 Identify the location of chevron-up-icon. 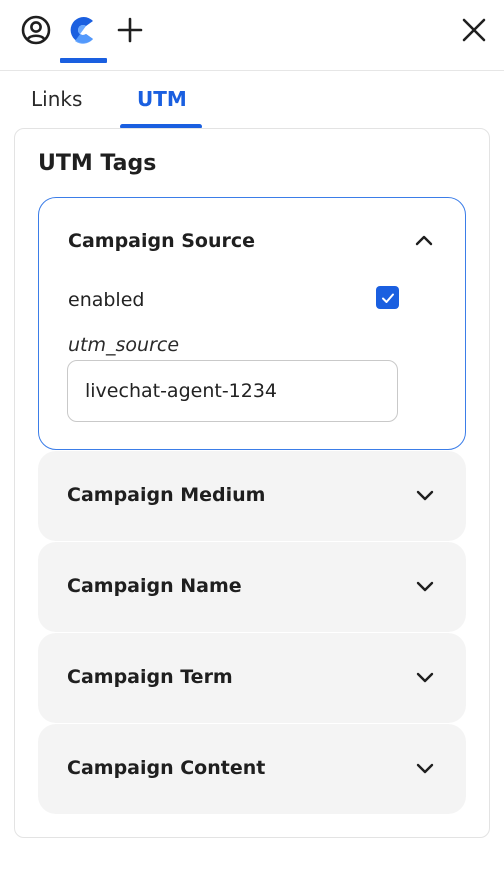
(424, 241).